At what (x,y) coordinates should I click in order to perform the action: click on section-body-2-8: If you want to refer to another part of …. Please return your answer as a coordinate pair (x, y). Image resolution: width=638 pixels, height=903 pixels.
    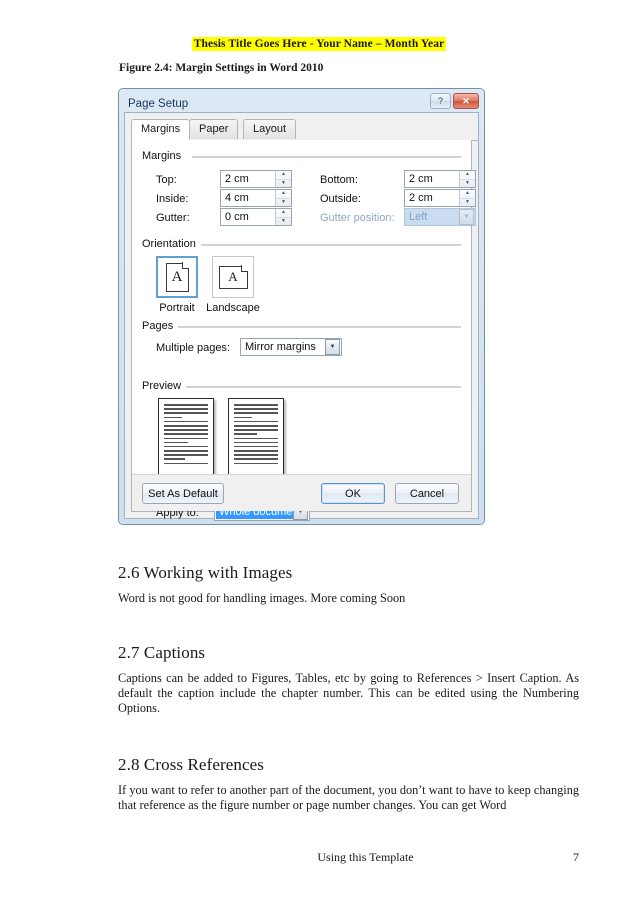
    Looking at the image, I should click on (348, 798).